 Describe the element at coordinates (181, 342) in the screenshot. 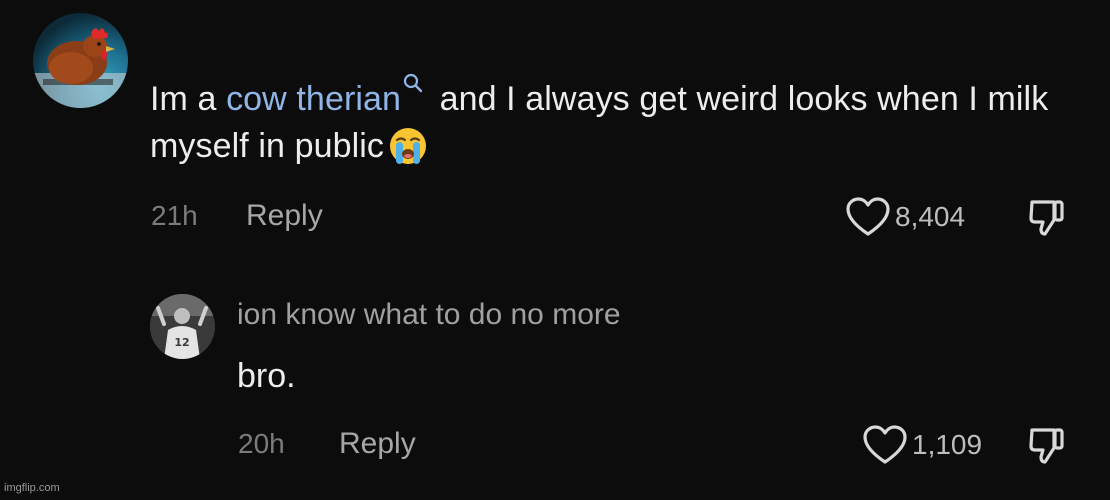

I see `svg-text: 12` at that location.